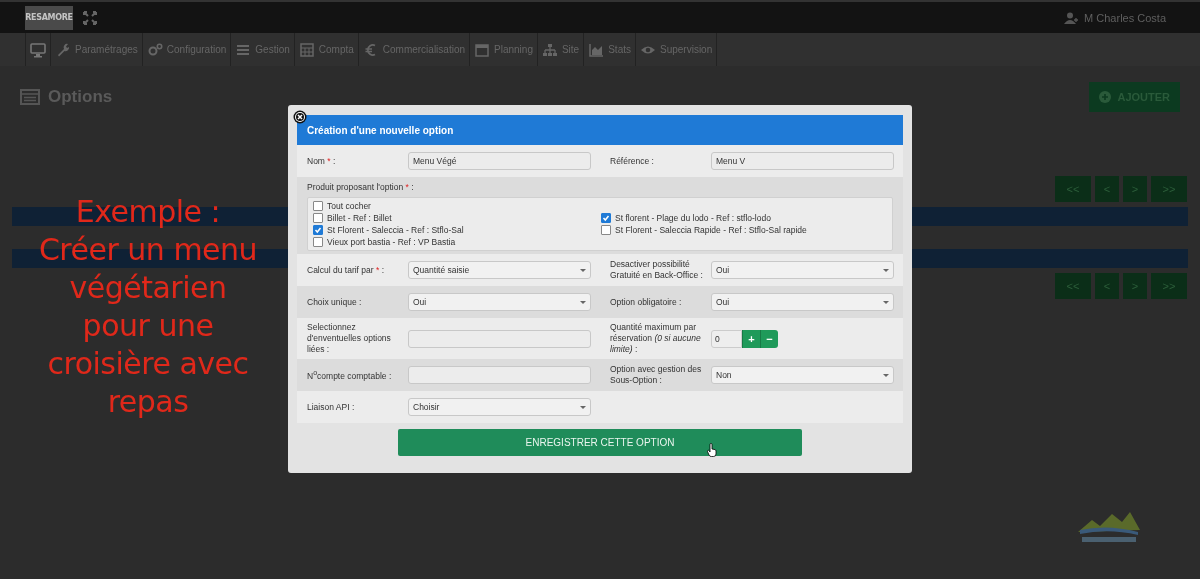 The image size is (1200, 579). I want to click on option-label: St Florent - Saleccia - Ref : Stflo-Sal, so click(395, 230).